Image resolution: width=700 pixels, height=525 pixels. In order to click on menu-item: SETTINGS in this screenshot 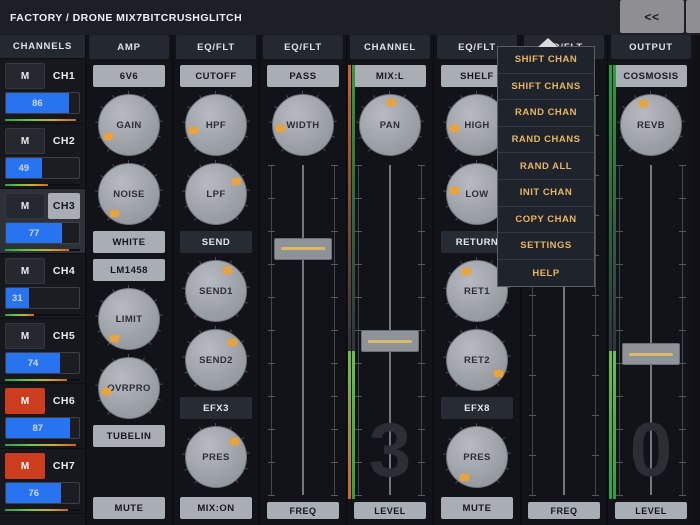, I will do `click(546, 246)`.